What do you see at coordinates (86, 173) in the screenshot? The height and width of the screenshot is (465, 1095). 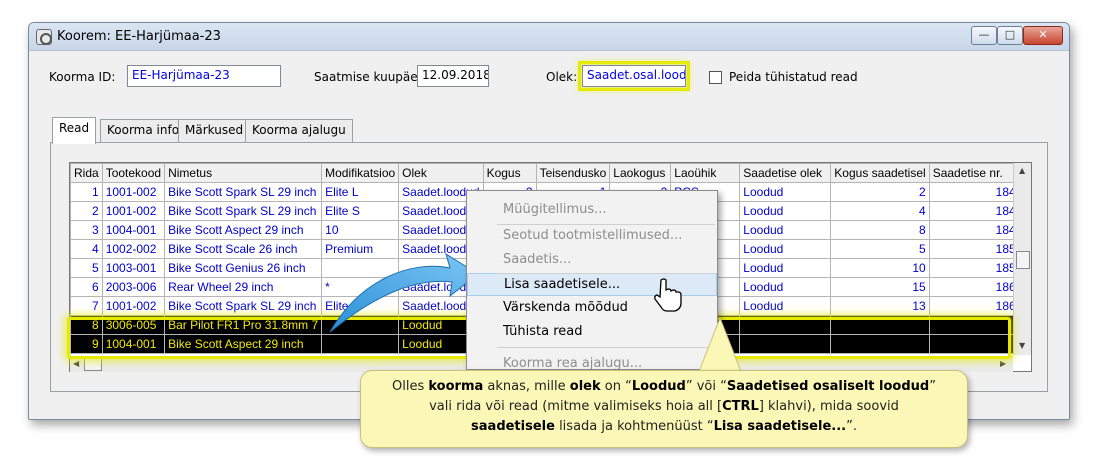 I see `column-header: Rida` at bounding box center [86, 173].